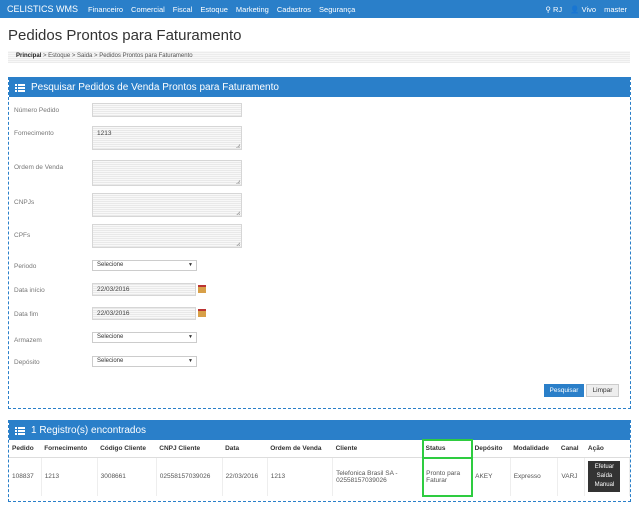  I want to click on fornecimento-label: Fornecimento, so click(34, 133).